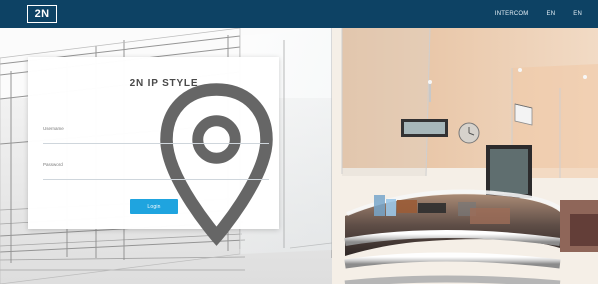  Describe the element at coordinates (512, 14) in the screenshot. I see `nav-item-intercom: INTERCOM` at that location.